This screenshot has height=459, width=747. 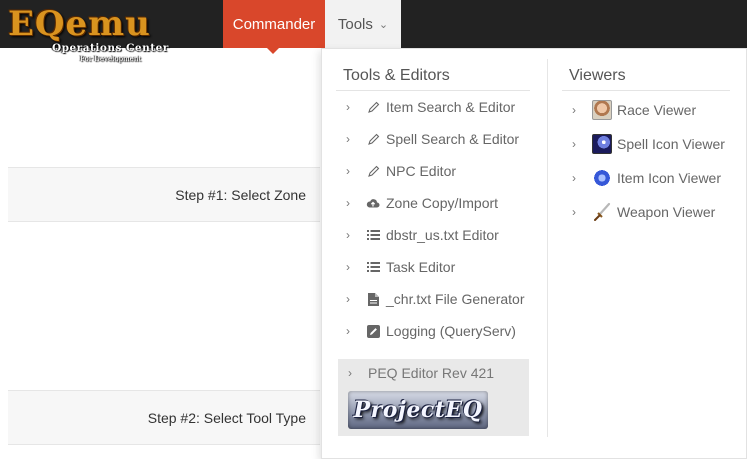 I want to click on menu-item-zone-copy-import: › Zone Copy/Import, so click(x=433, y=203).